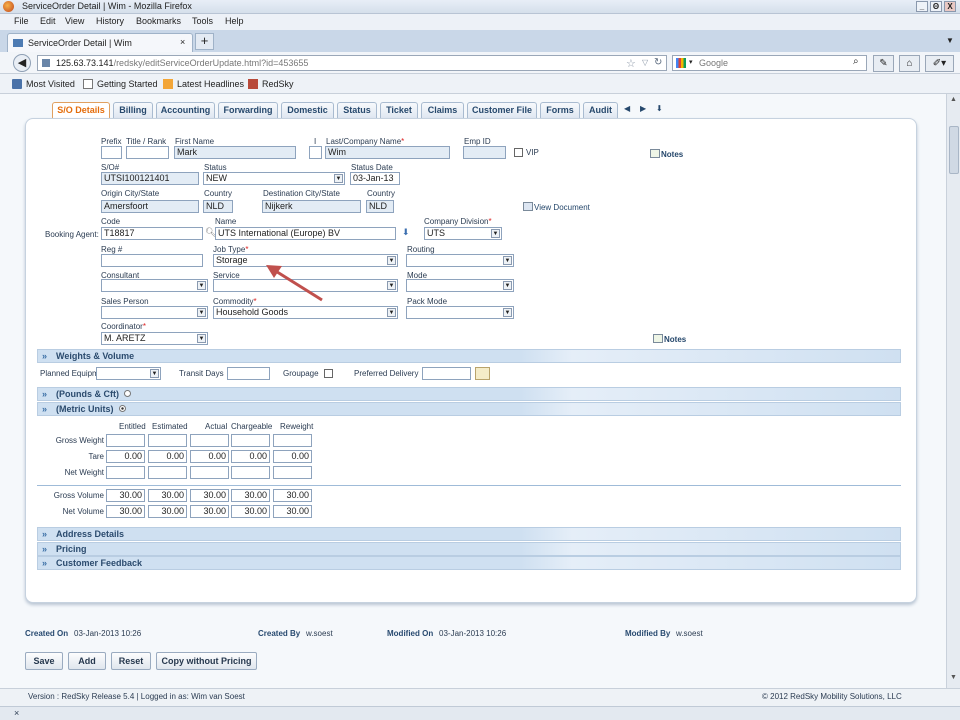  Describe the element at coordinates (627, 108) in the screenshot. I see `tab-prev-icon: ◀` at that location.